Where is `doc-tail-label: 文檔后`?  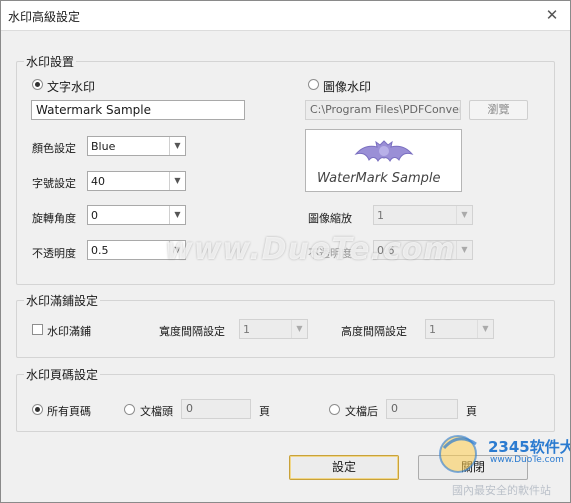 doc-tail-label: 文檔后 is located at coordinates (361, 411).